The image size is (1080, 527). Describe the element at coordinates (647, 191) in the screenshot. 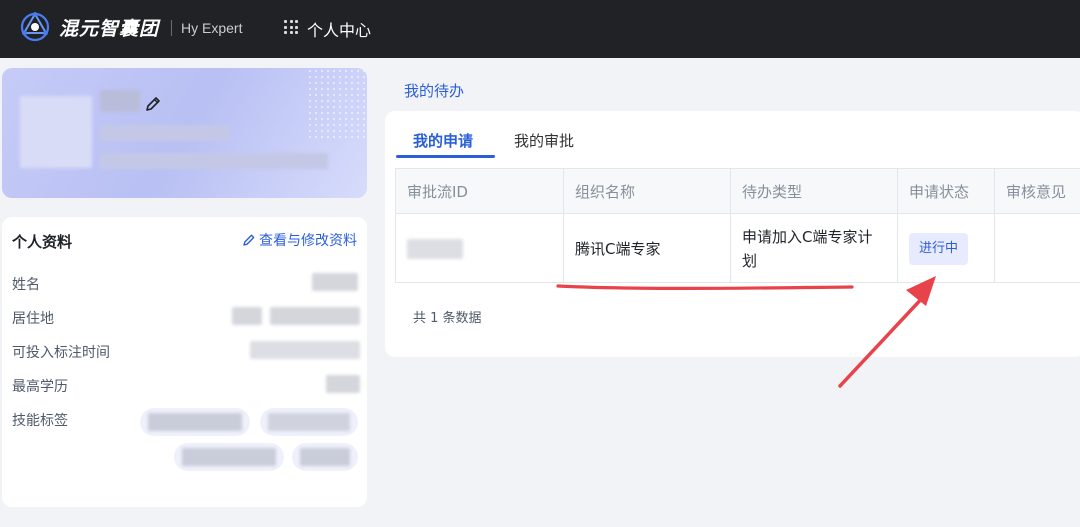

I see `column-header-org-name: 组织名称` at that location.